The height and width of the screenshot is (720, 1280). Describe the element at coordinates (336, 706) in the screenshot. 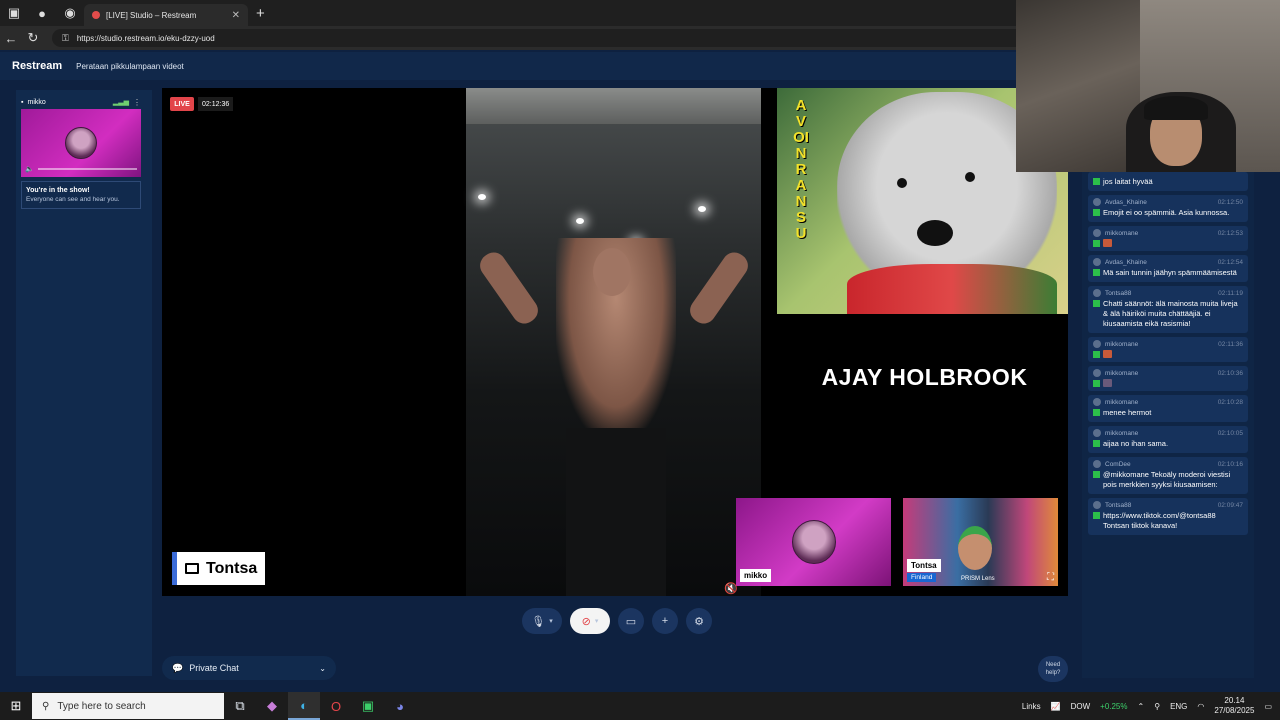

I see `opera-icon: O` at that location.